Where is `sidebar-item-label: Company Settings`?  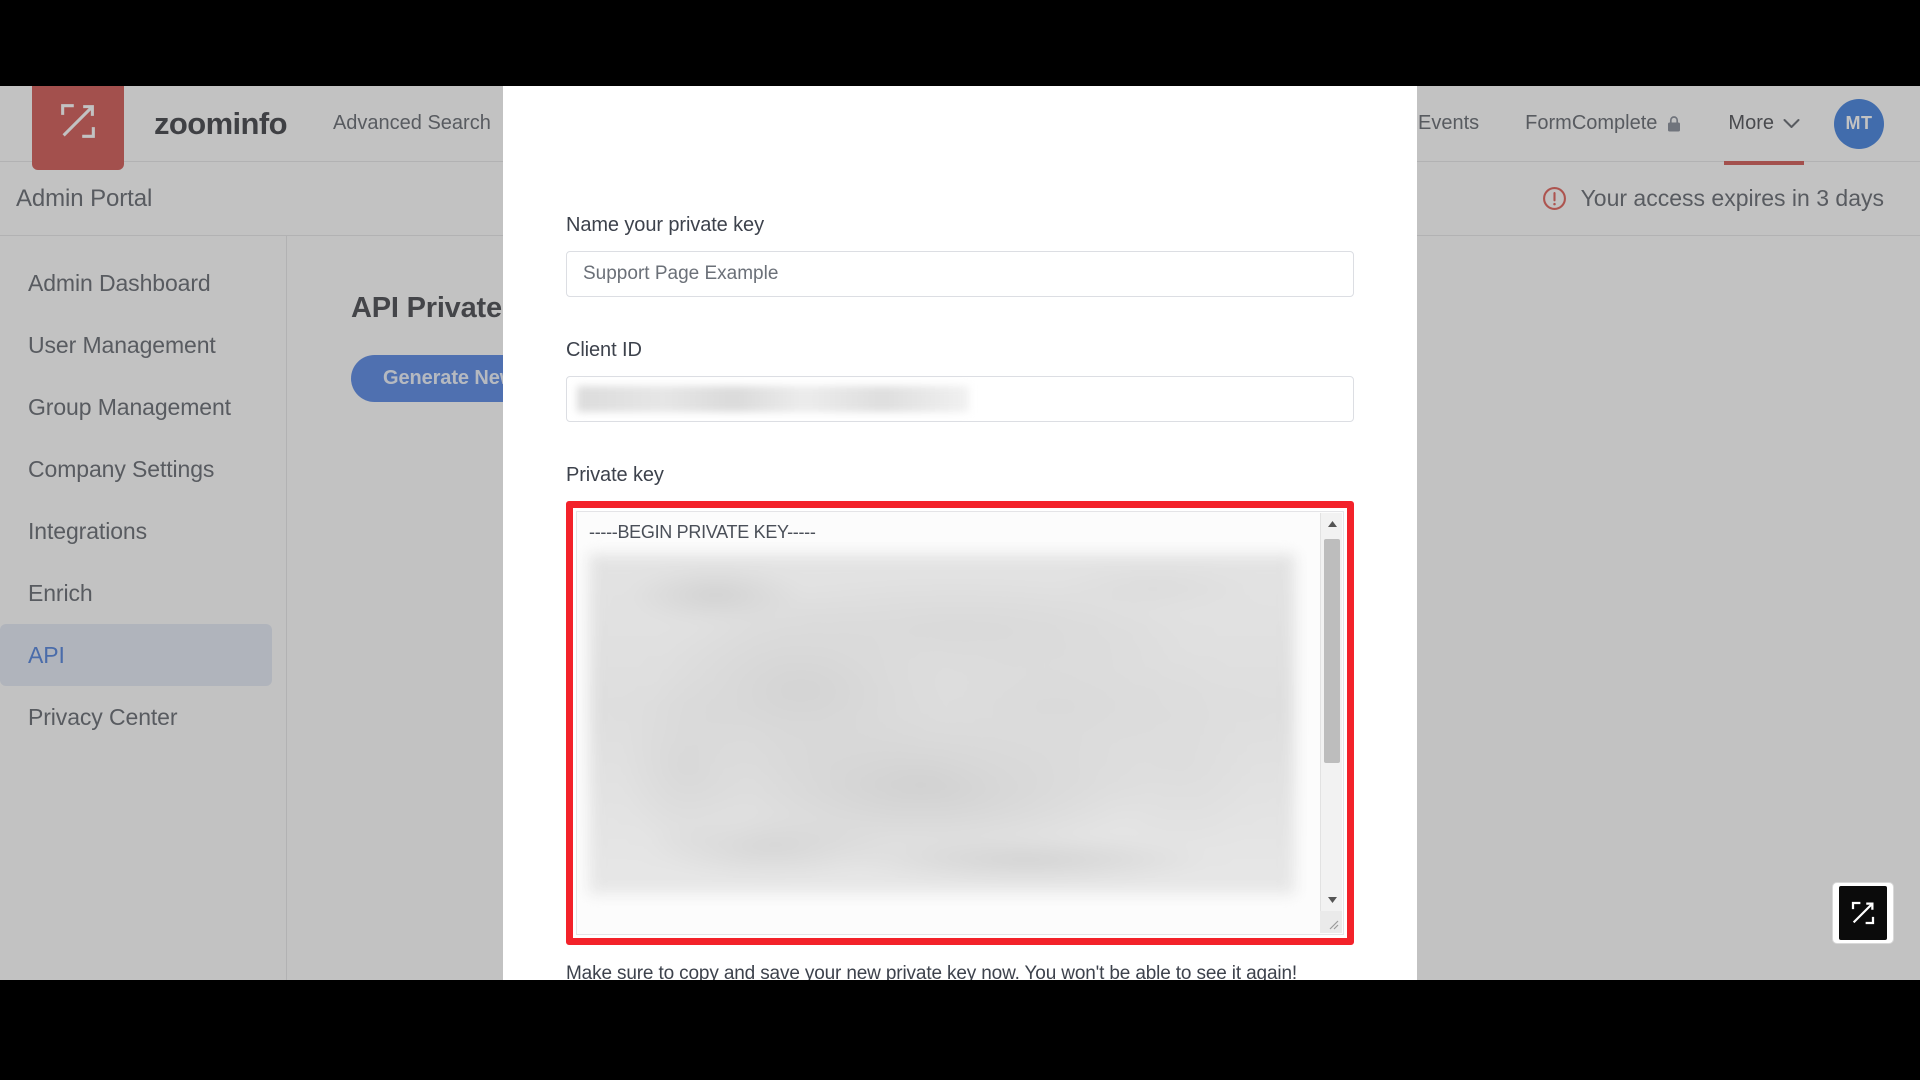
sidebar-item-label: Company Settings is located at coordinates (121, 468).